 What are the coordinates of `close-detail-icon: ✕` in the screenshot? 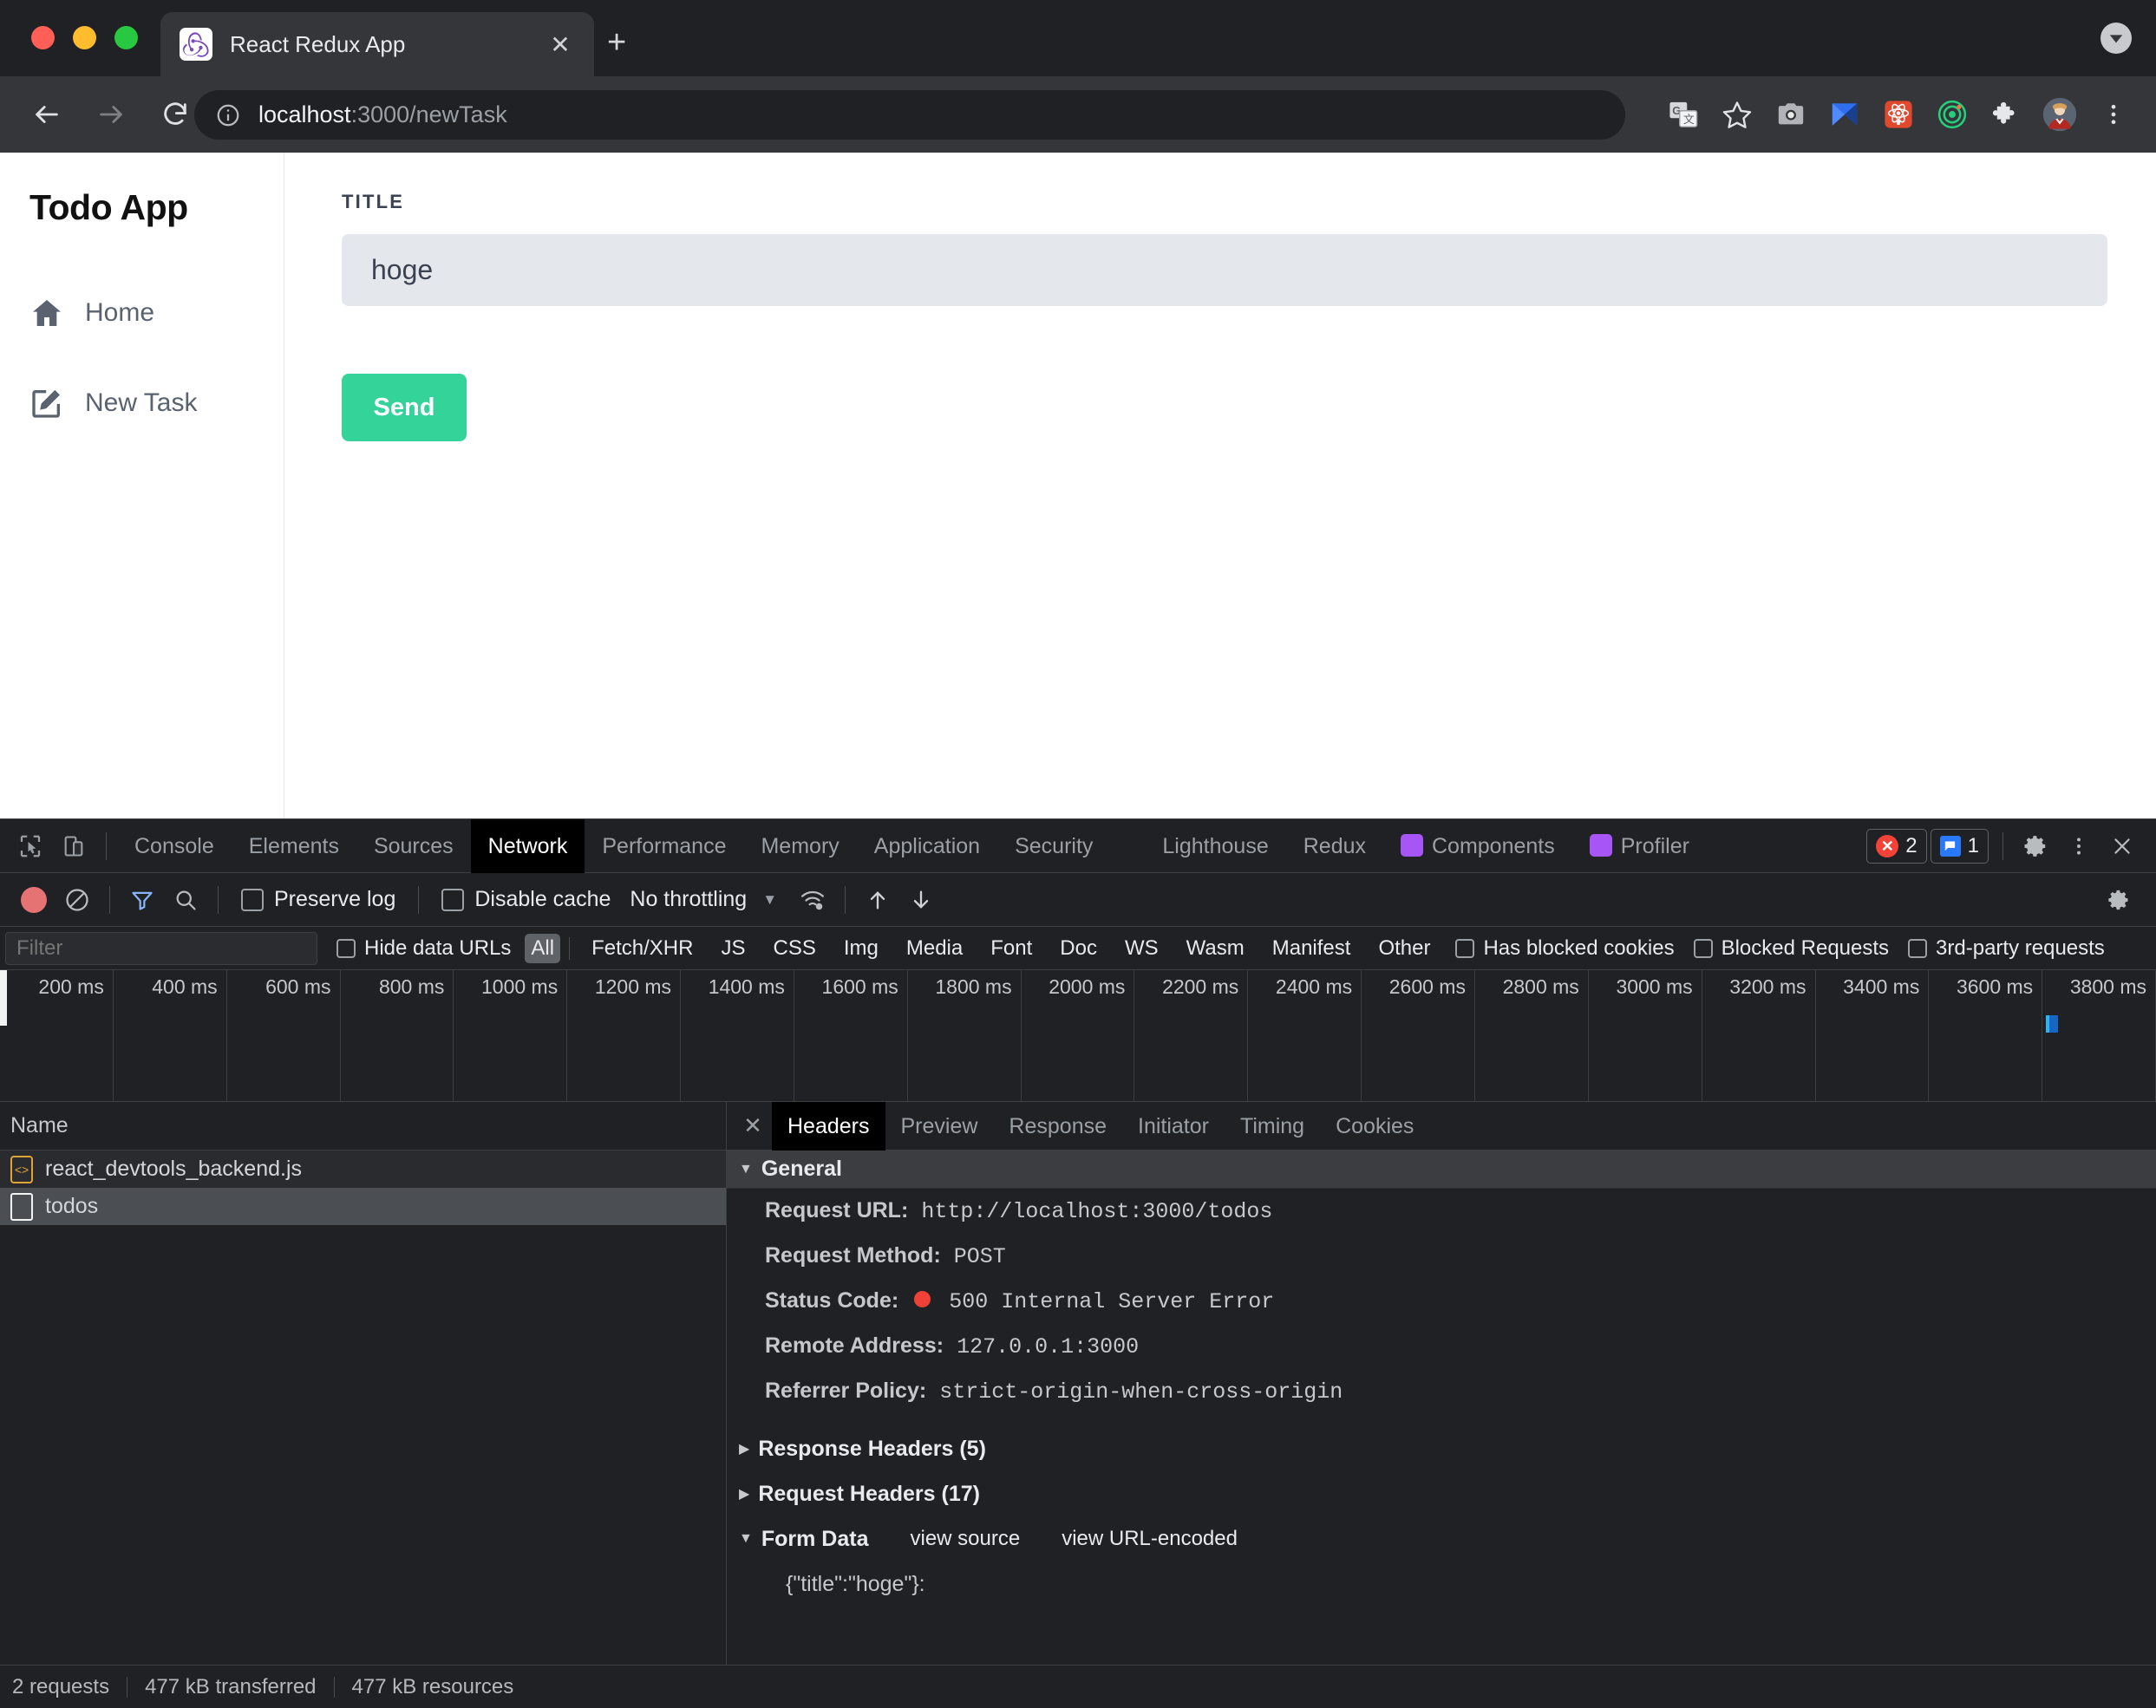 It's located at (753, 1125).